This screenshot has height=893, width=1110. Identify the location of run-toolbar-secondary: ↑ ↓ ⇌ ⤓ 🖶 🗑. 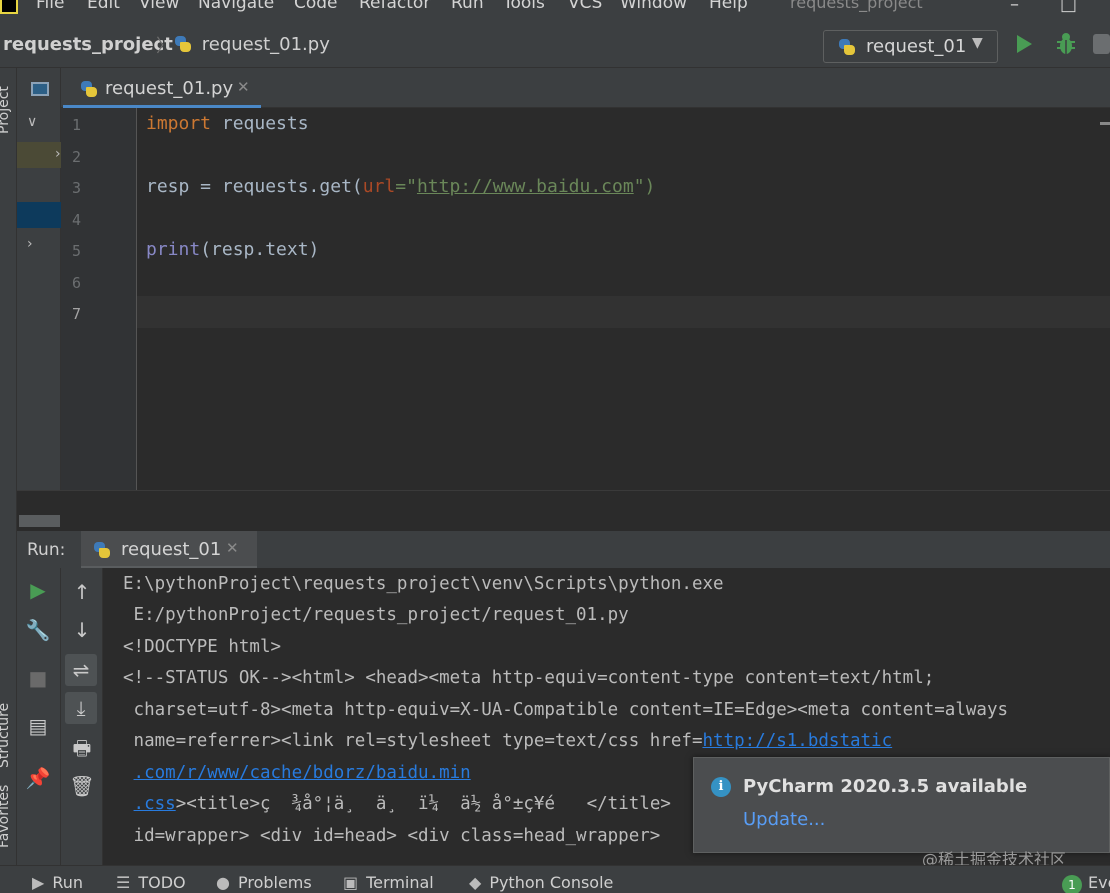
(82, 716).